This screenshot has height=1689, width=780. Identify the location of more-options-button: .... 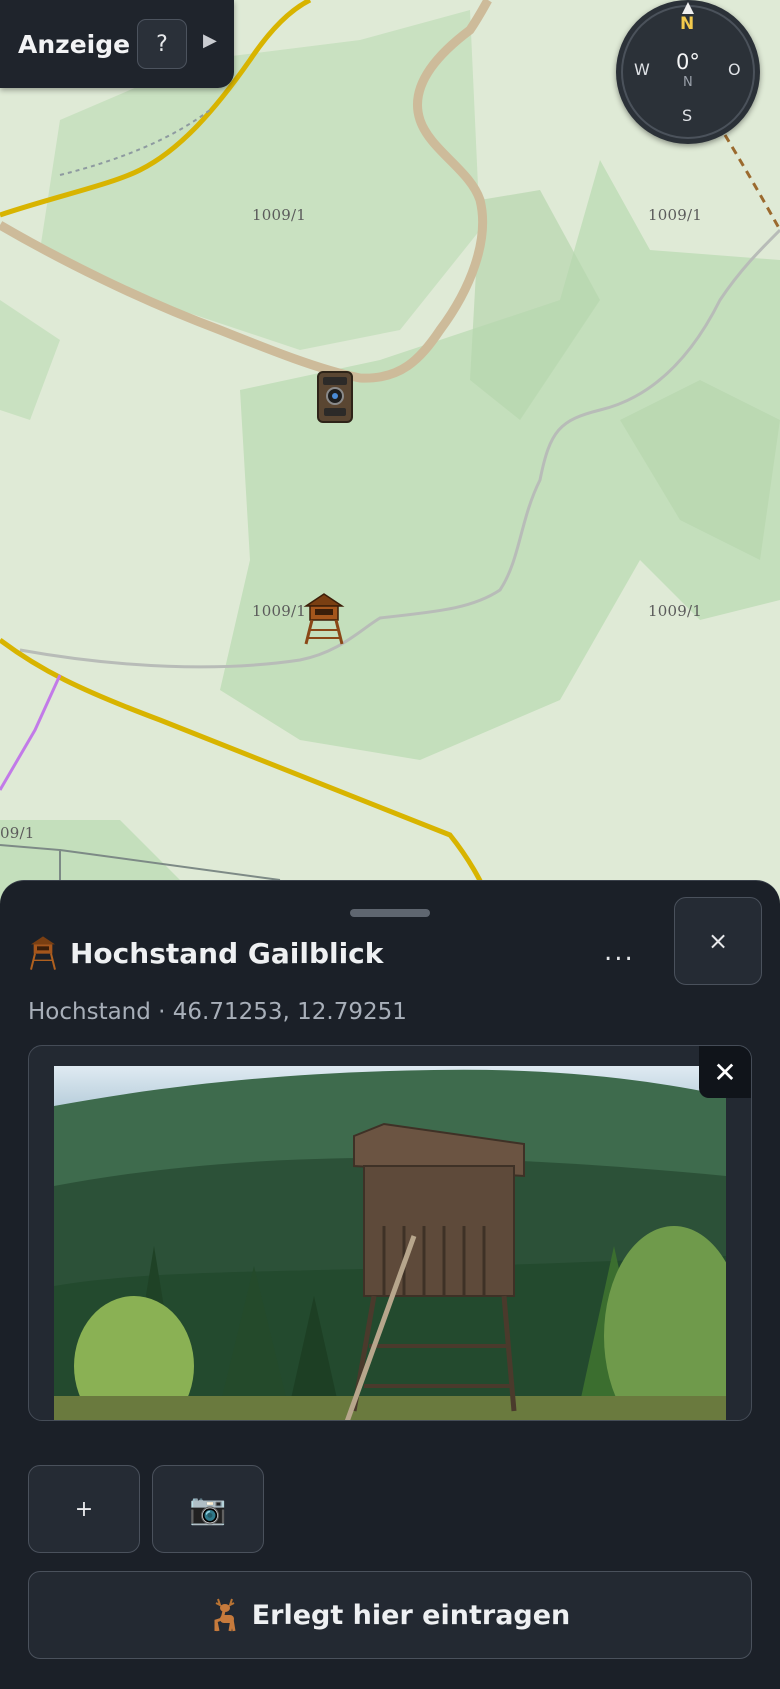
(619, 952).